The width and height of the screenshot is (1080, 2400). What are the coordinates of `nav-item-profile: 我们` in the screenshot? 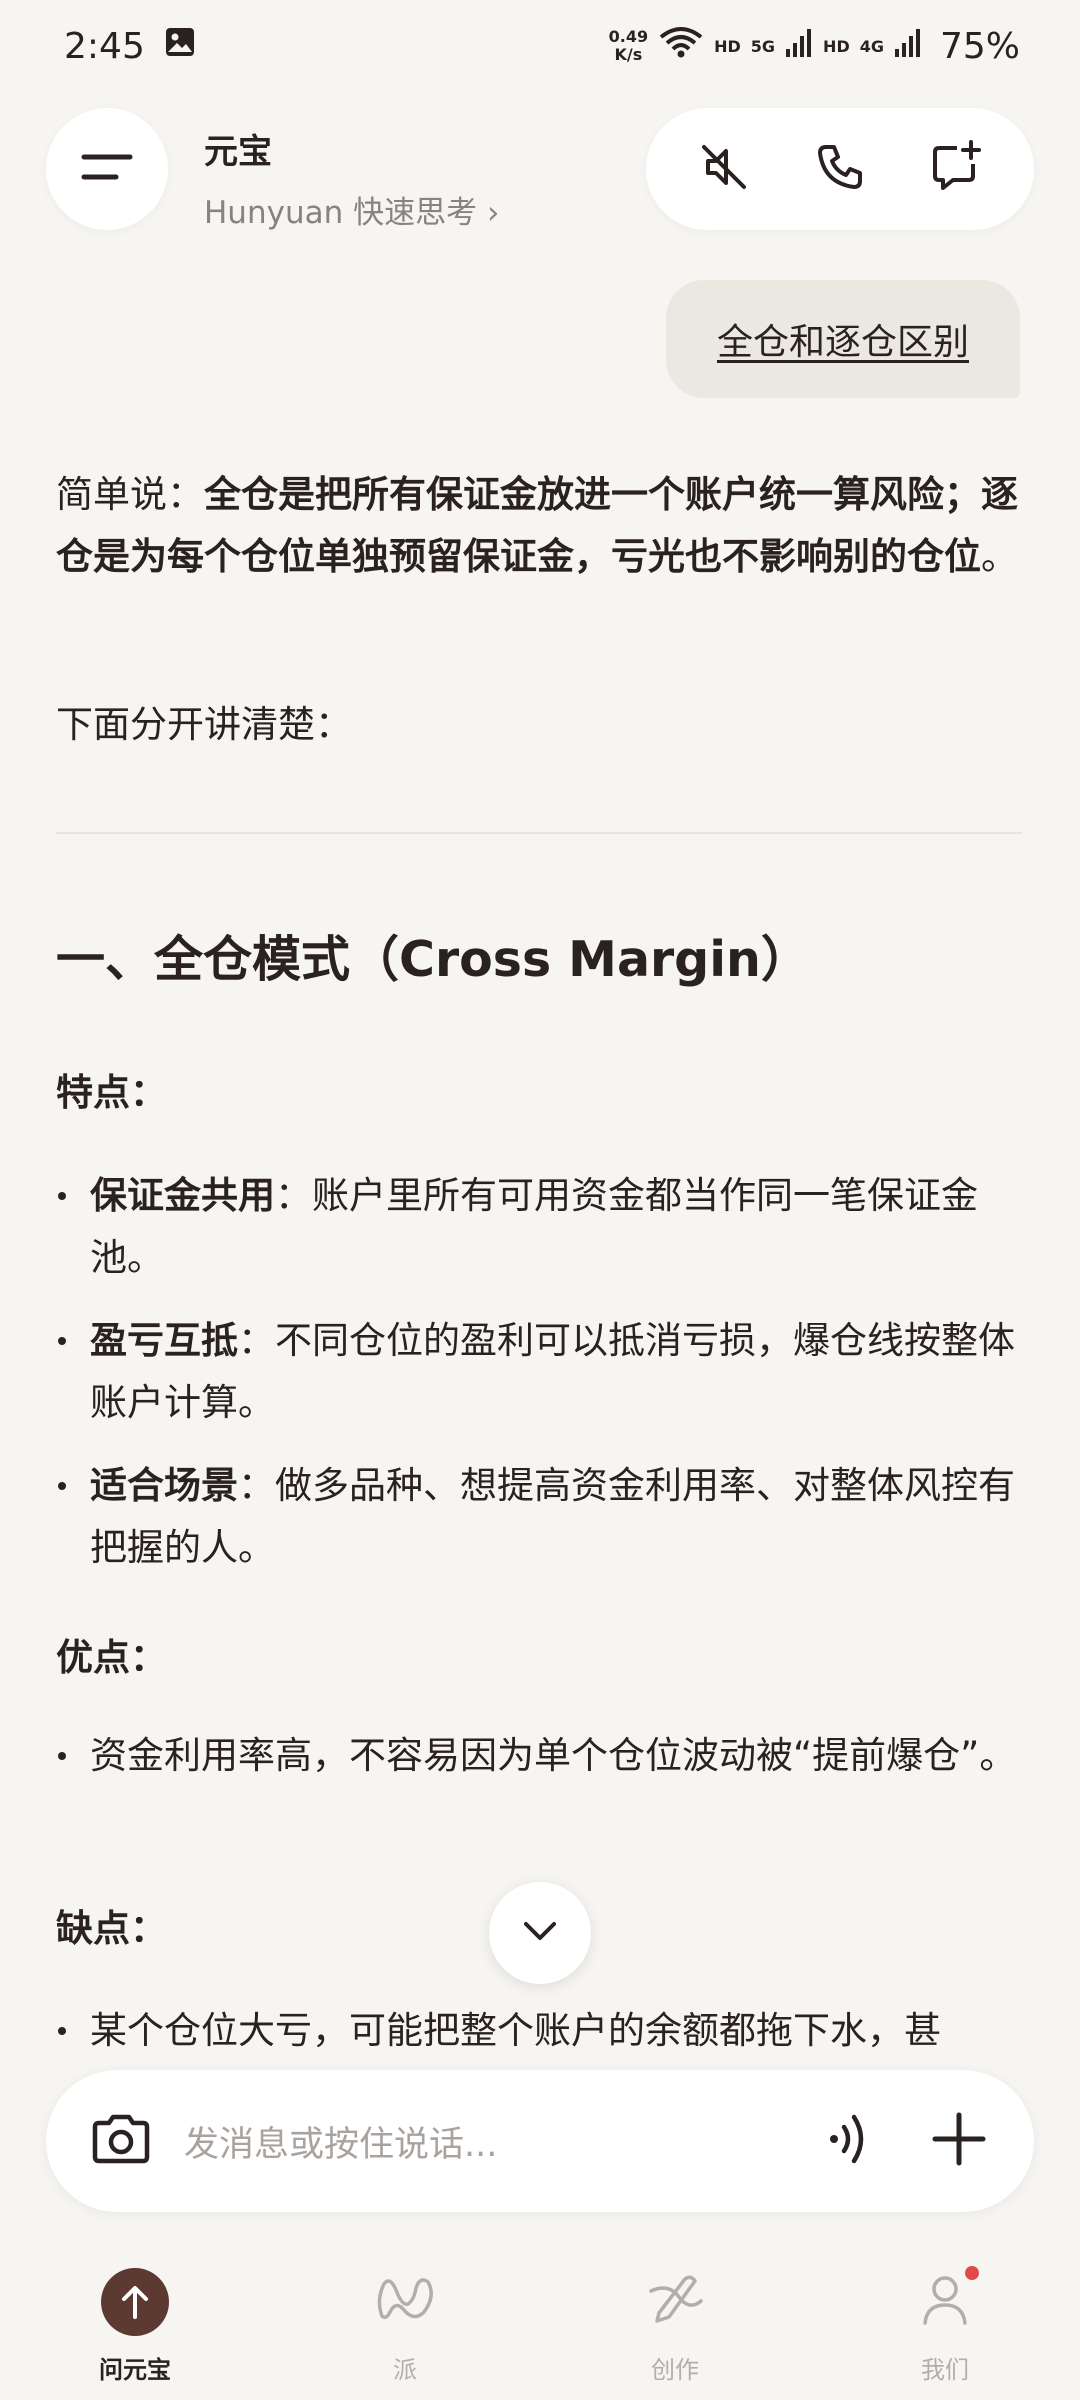 It's located at (945, 2325).